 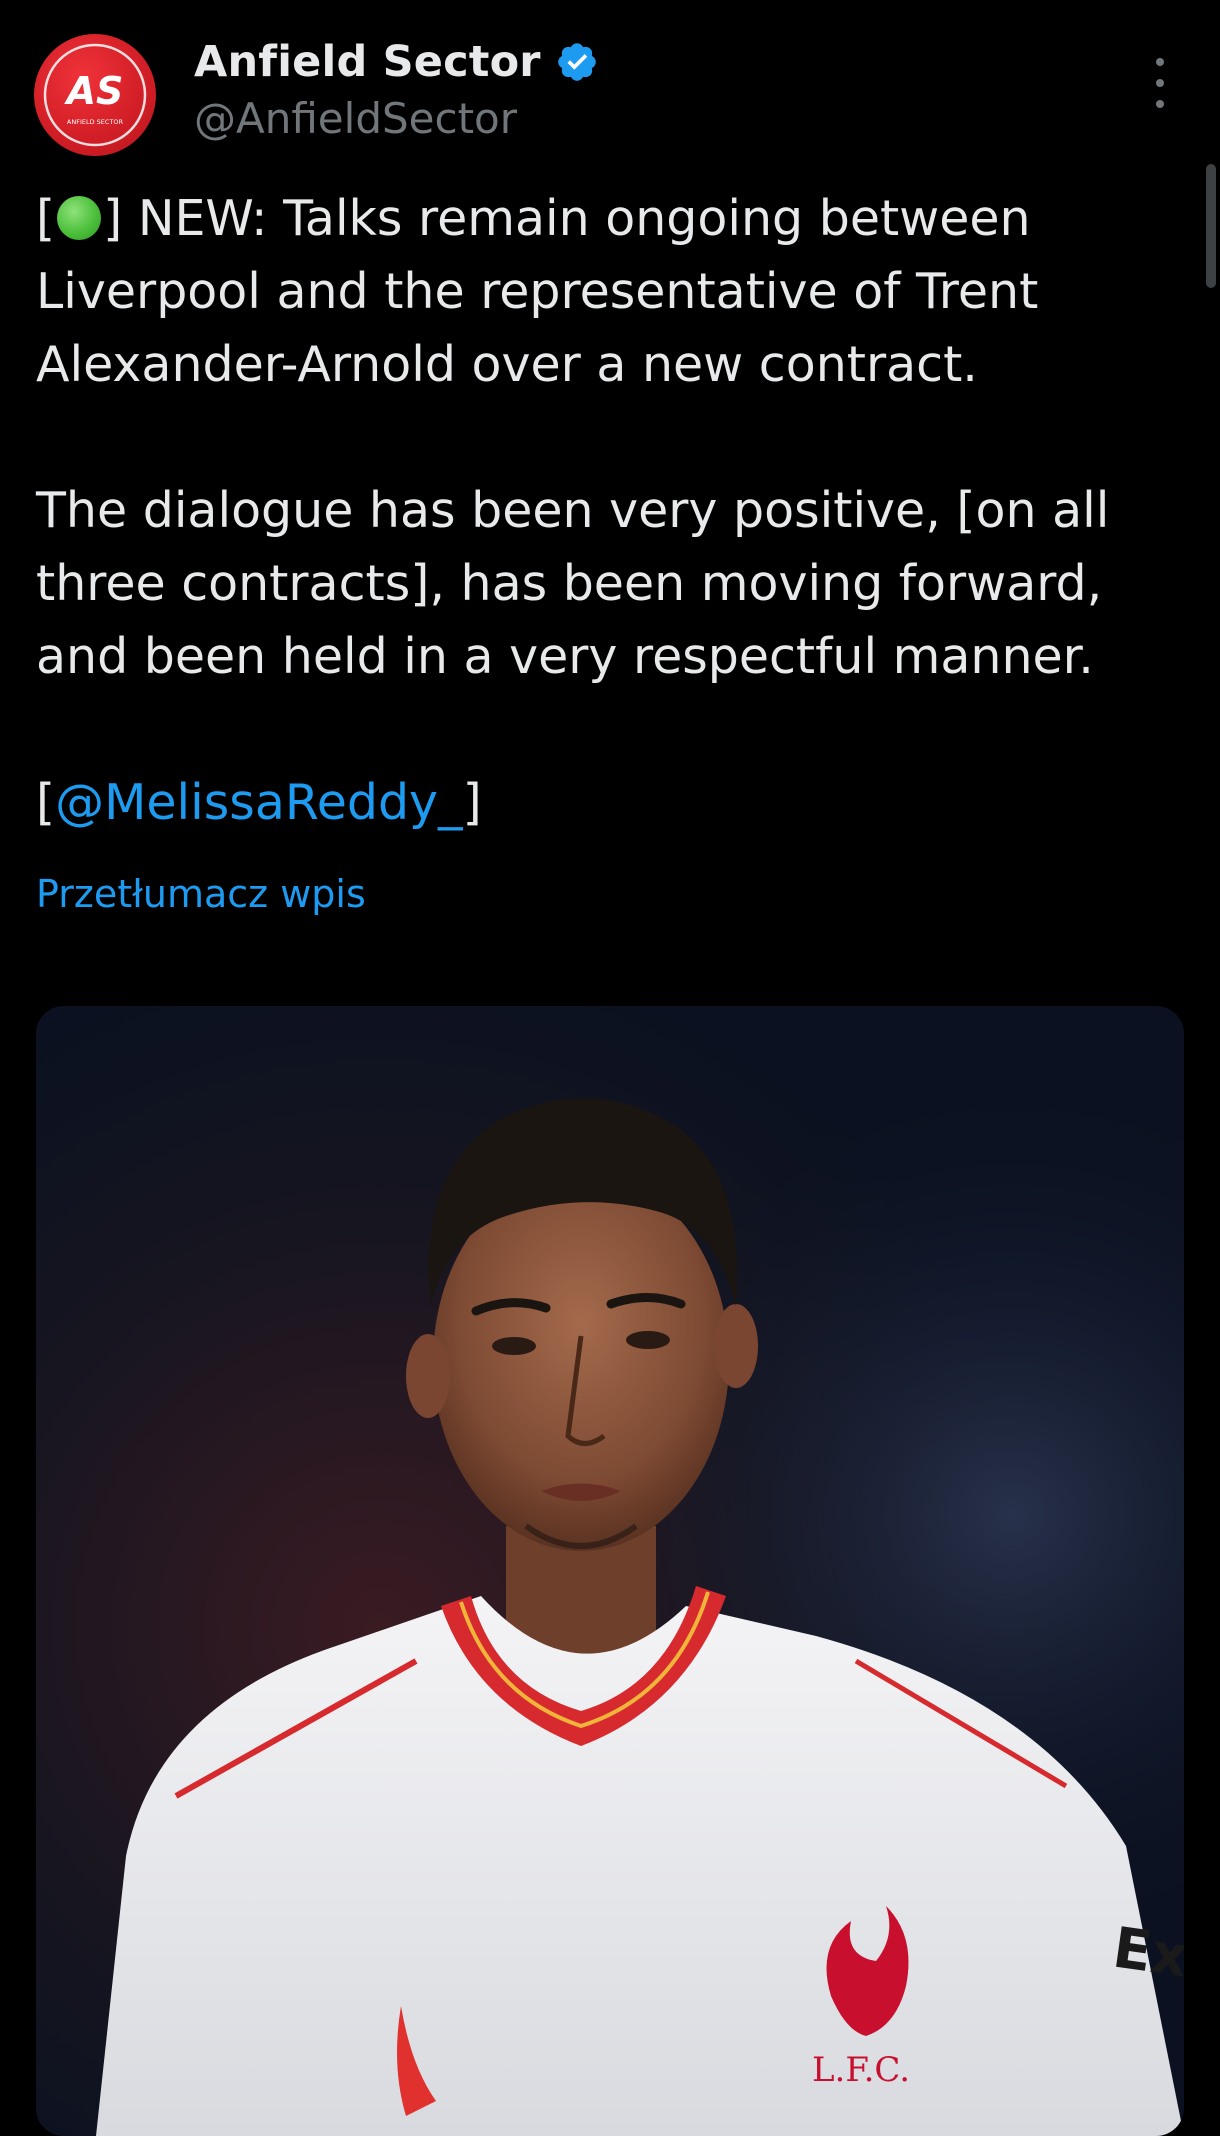 I want to click on more-options-button, so click(x=1160, y=83).